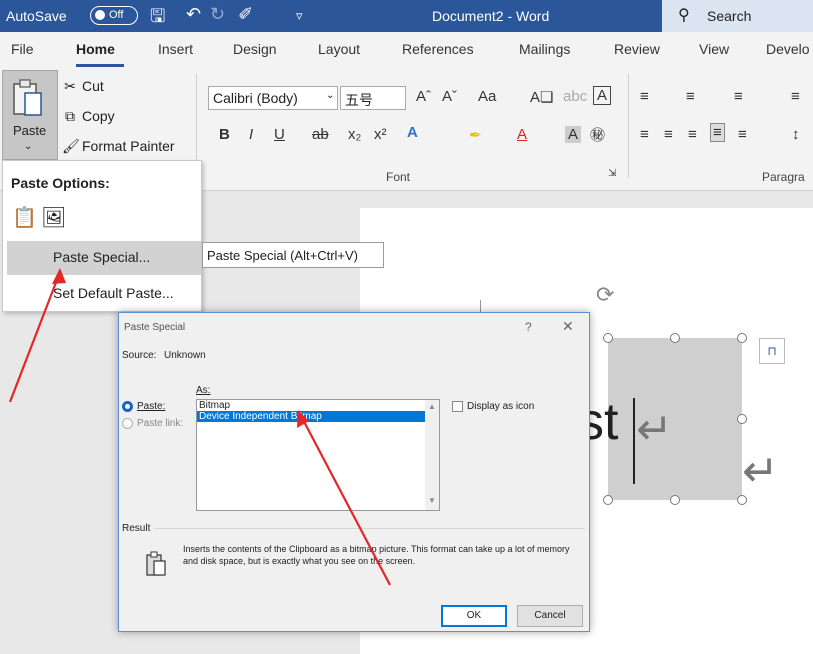 The height and width of the screenshot is (654, 813). Describe the element at coordinates (500, 406) in the screenshot. I see `display-as-icon-label: Display as icon` at that location.